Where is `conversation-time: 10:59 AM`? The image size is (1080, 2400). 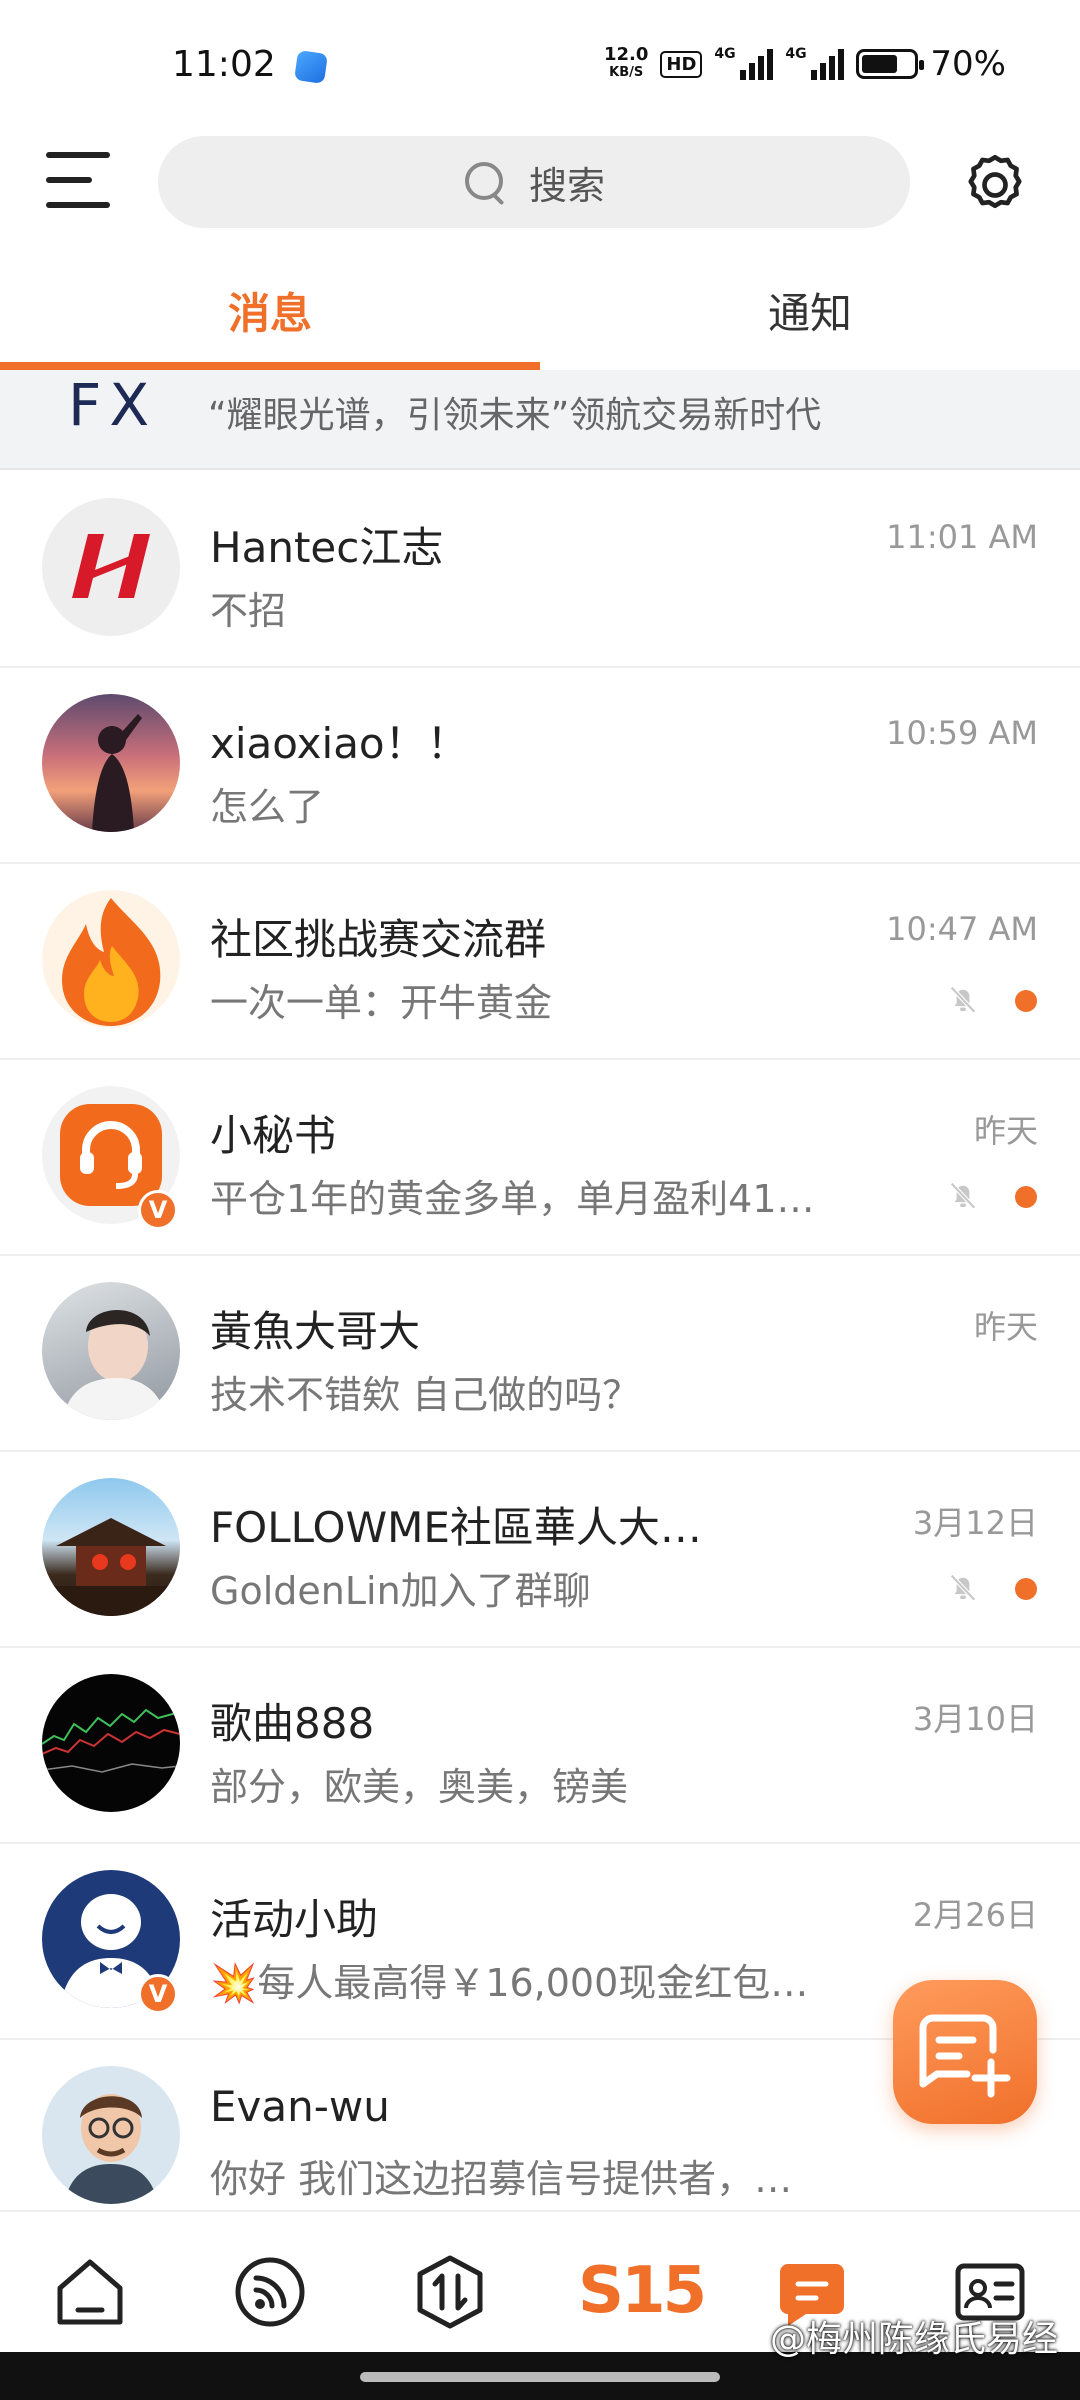
conversation-time: 10:59 AM is located at coordinates (962, 733).